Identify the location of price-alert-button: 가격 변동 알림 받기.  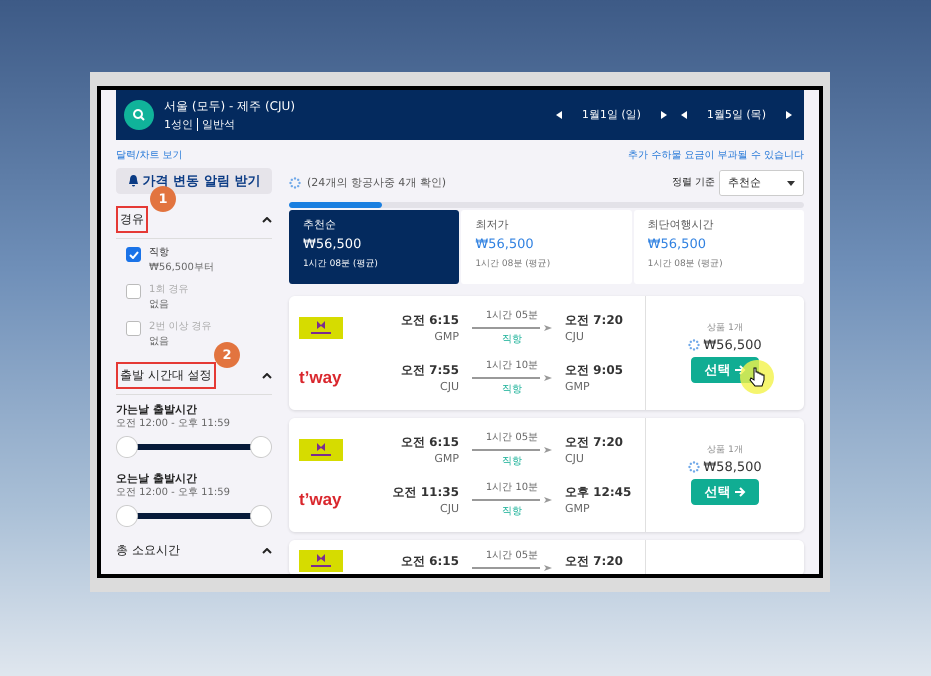
(194, 181).